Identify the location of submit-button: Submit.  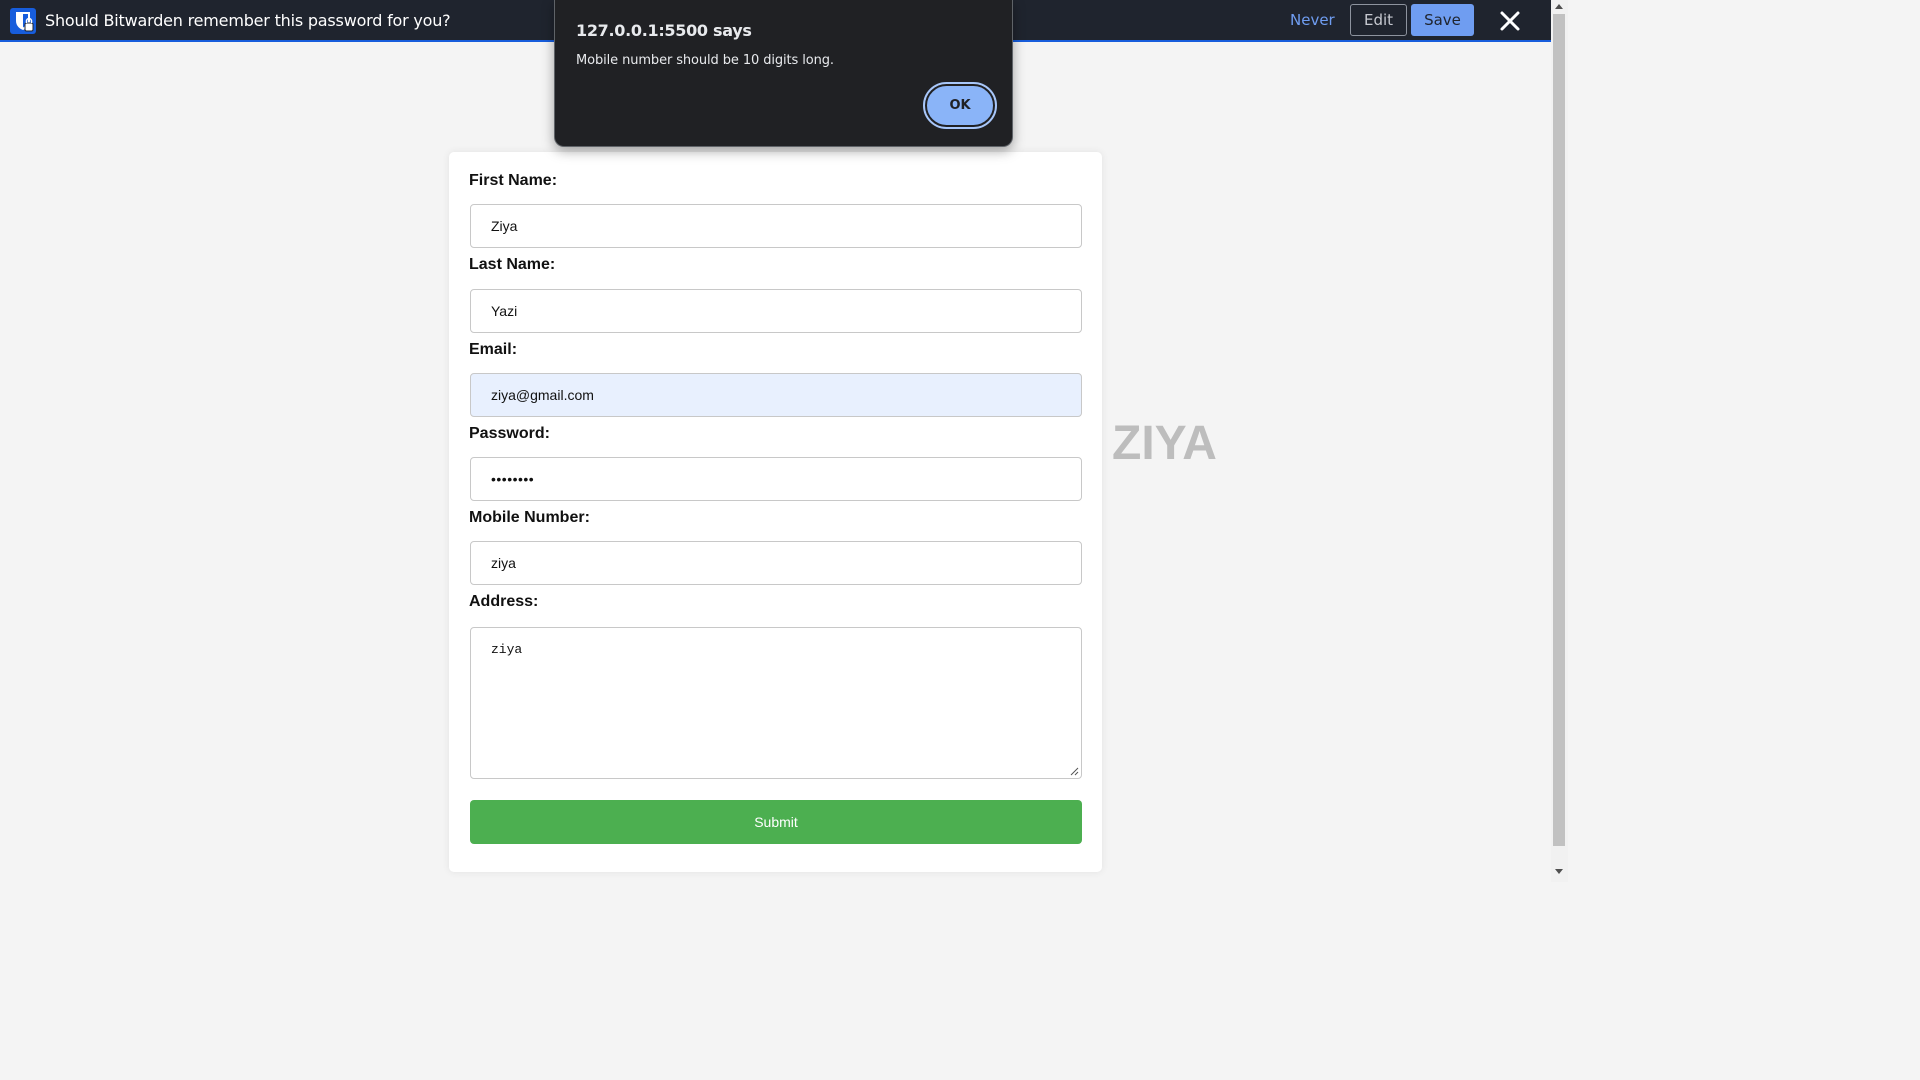
(776, 822).